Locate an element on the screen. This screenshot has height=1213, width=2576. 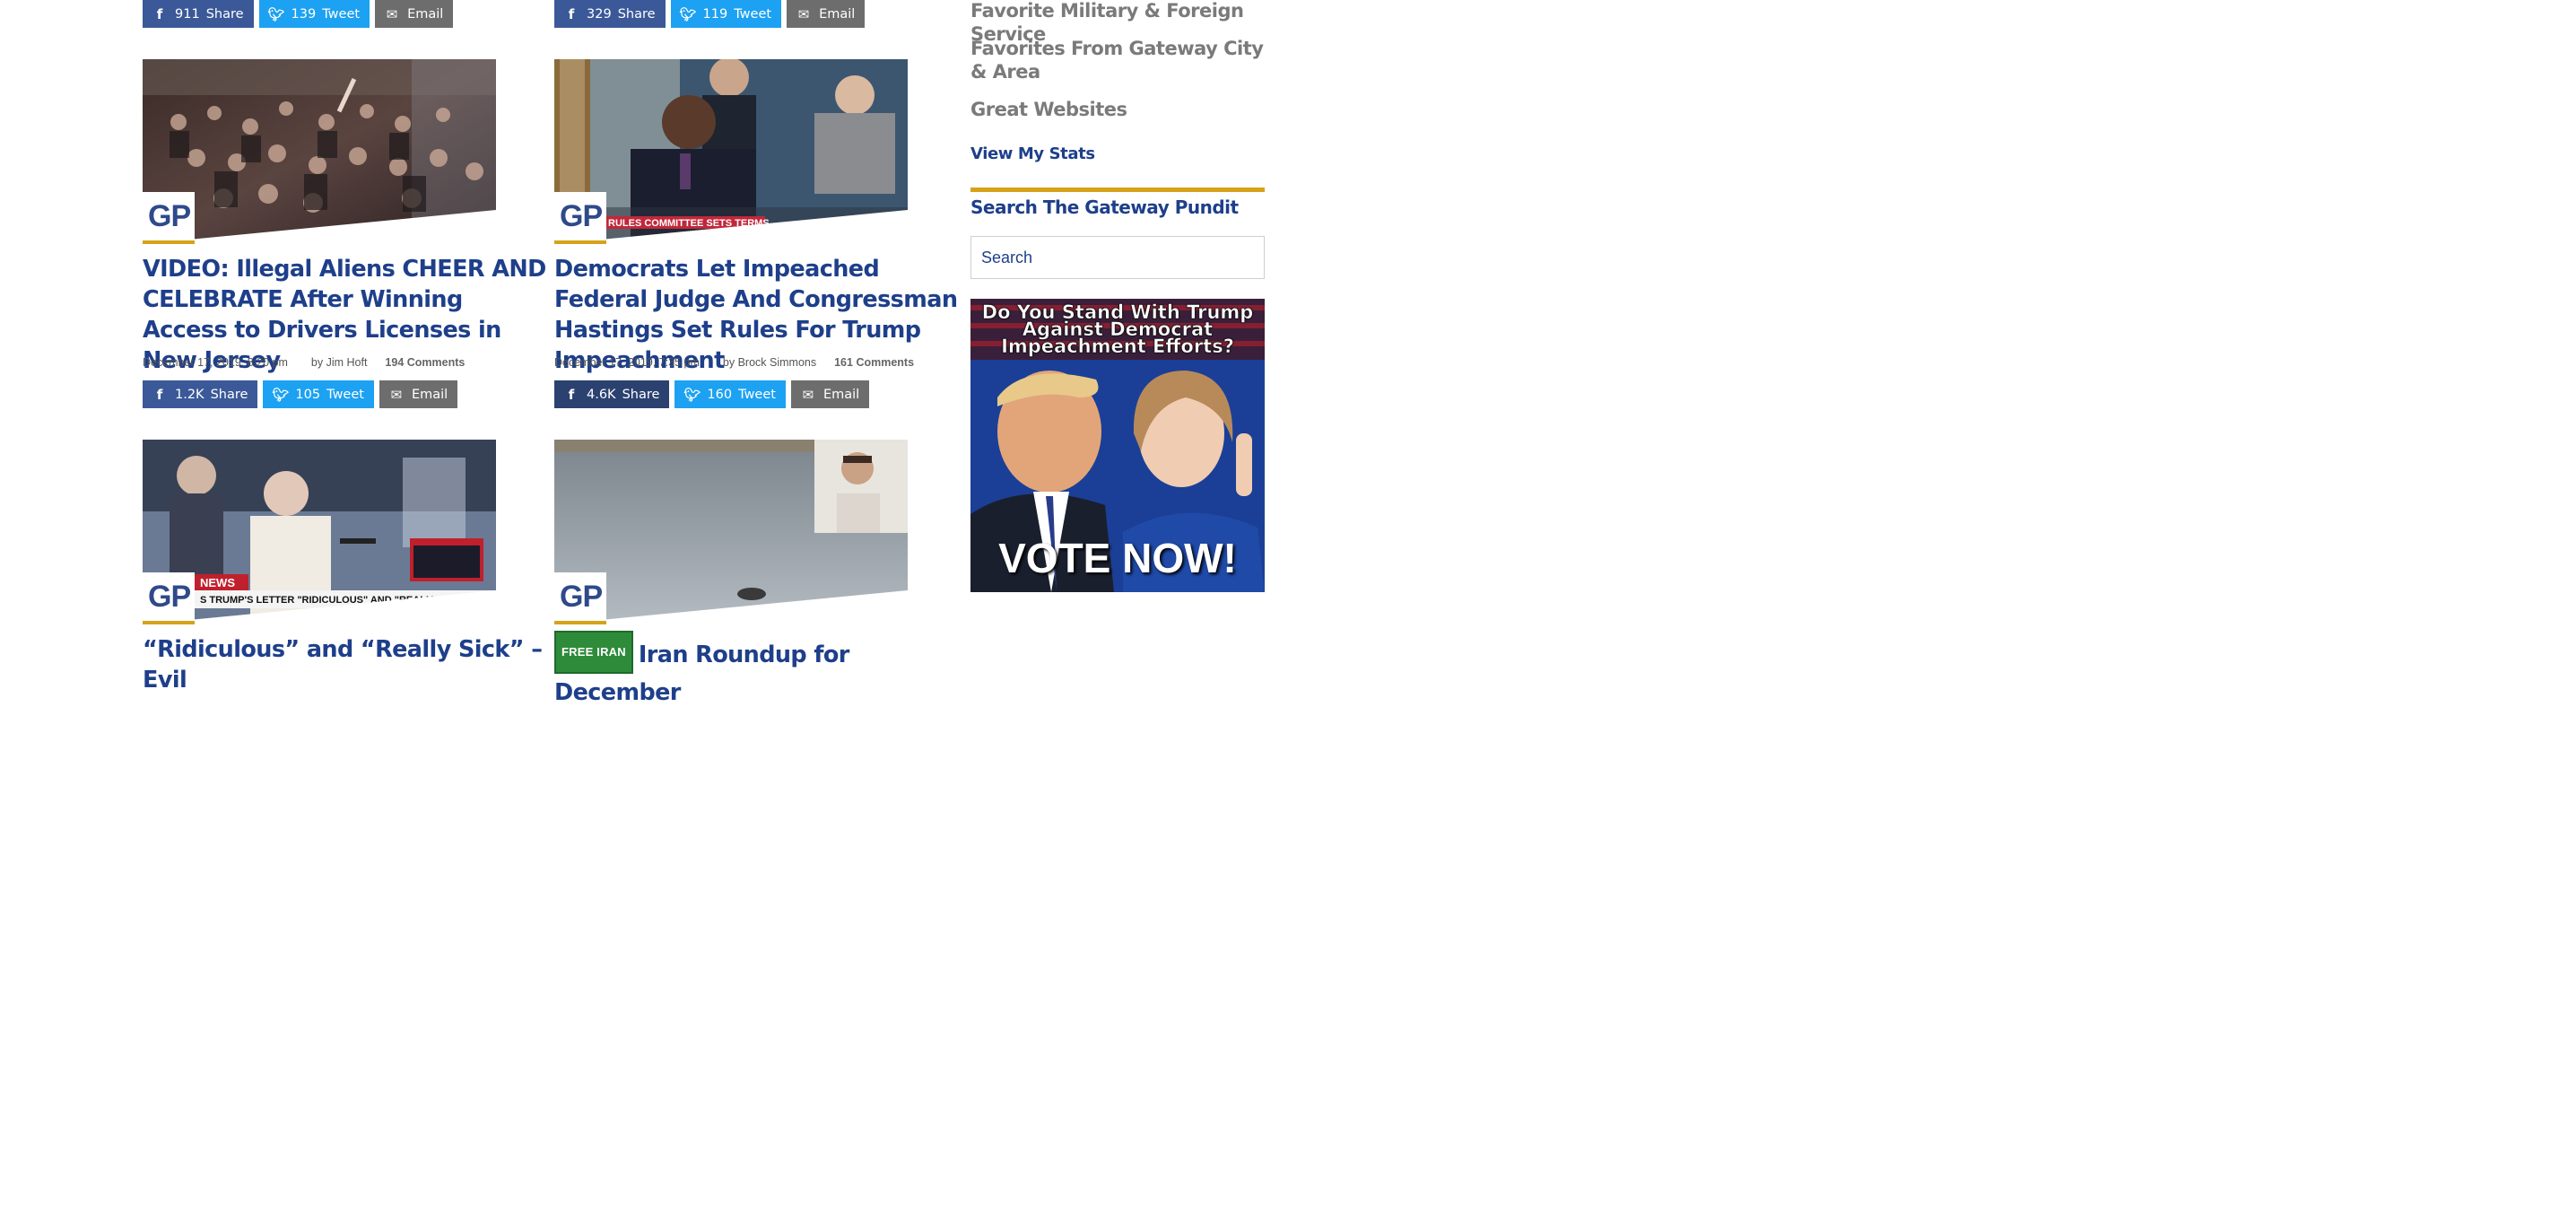
twitter-tweet-button: 🐦︎ 160 Tweet is located at coordinates (730, 394).